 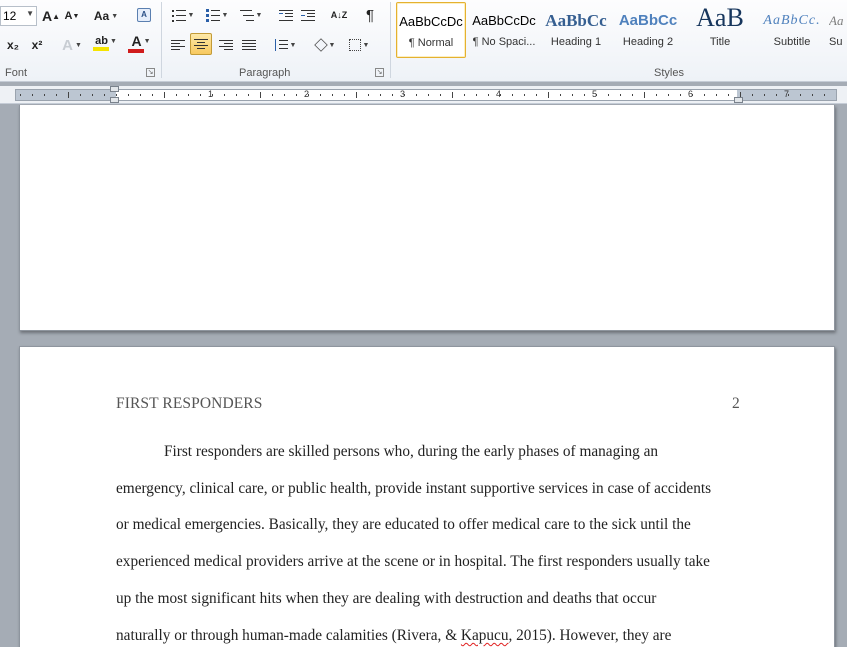 I want to click on align-right-button, so click(x=226, y=45).